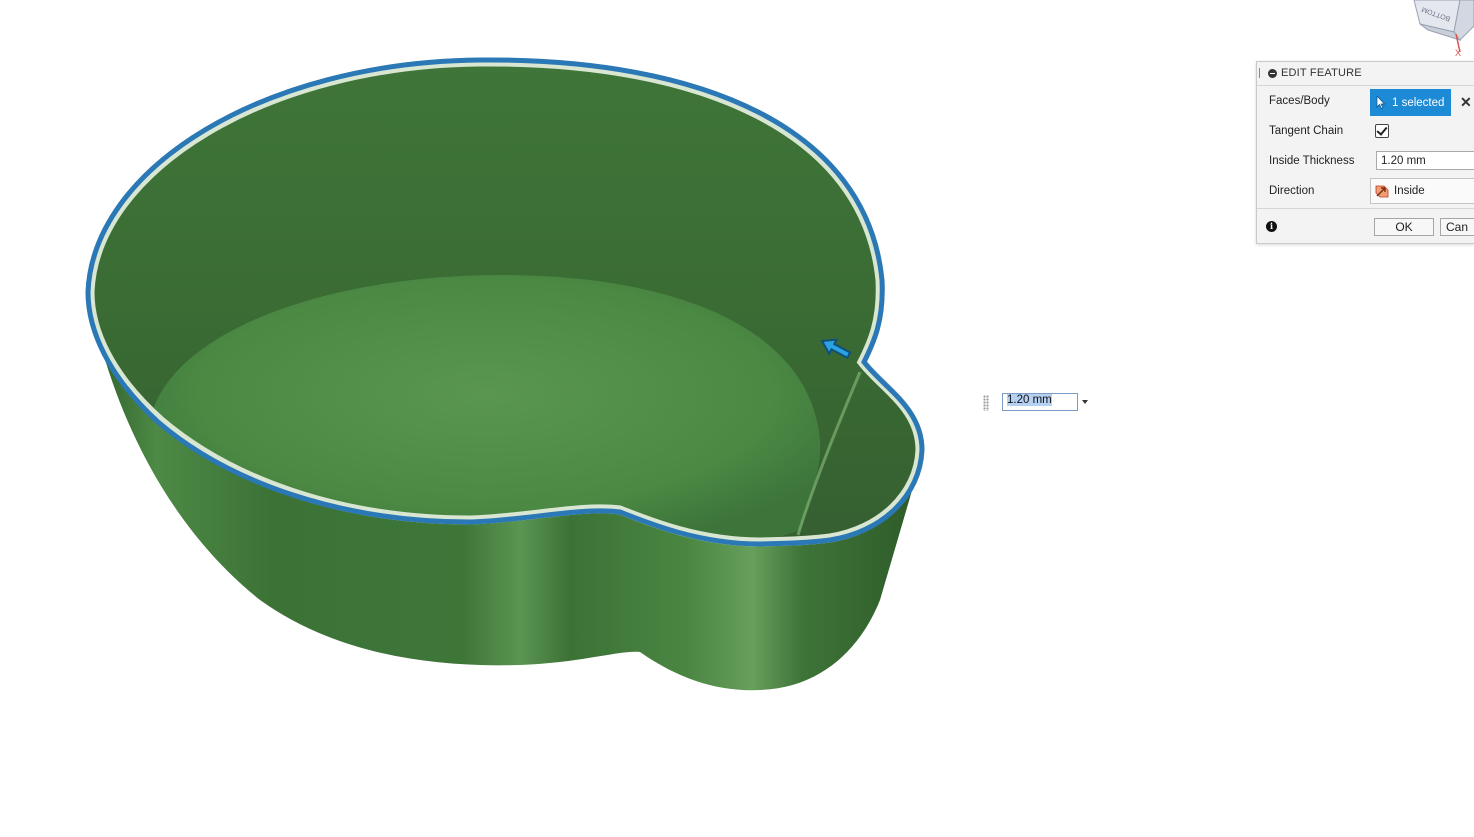 The height and width of the screenshot is (837, 1474). I want to click on panel-drag-grip, so click(1260, 73).